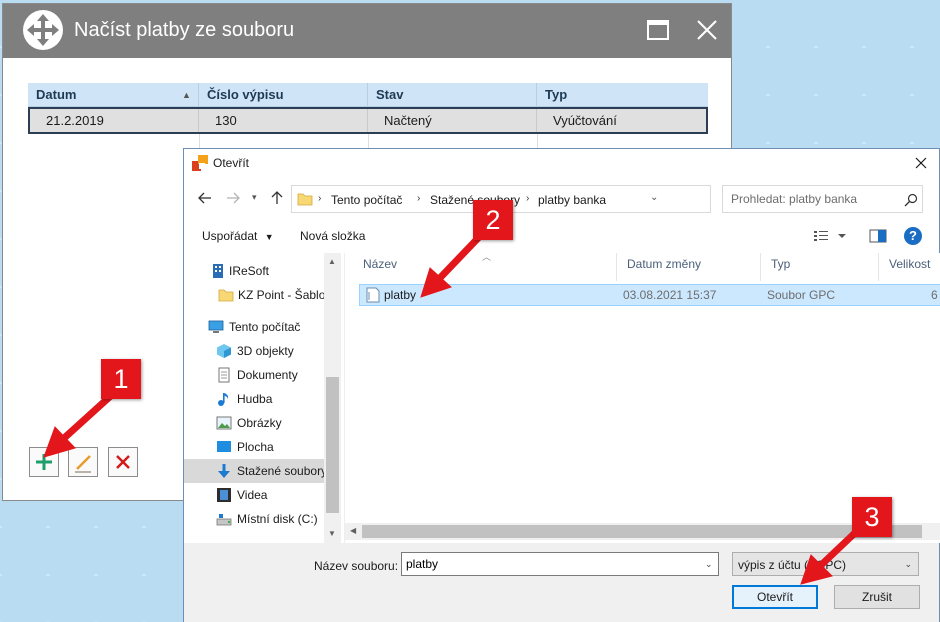 This screenshot has height=622, width=940. Describe the element at coordinates (332, 533) in the screenshot. I see `scroll-down-icon: ▼` at that location.